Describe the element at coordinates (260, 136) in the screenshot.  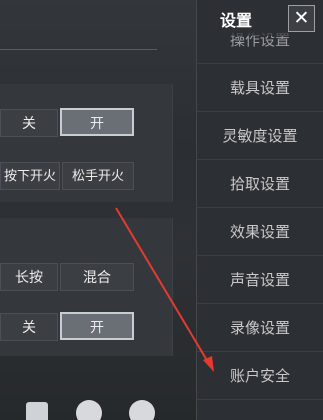
I see `menu-item-sensitivity: 灵敏度设置` at that location.